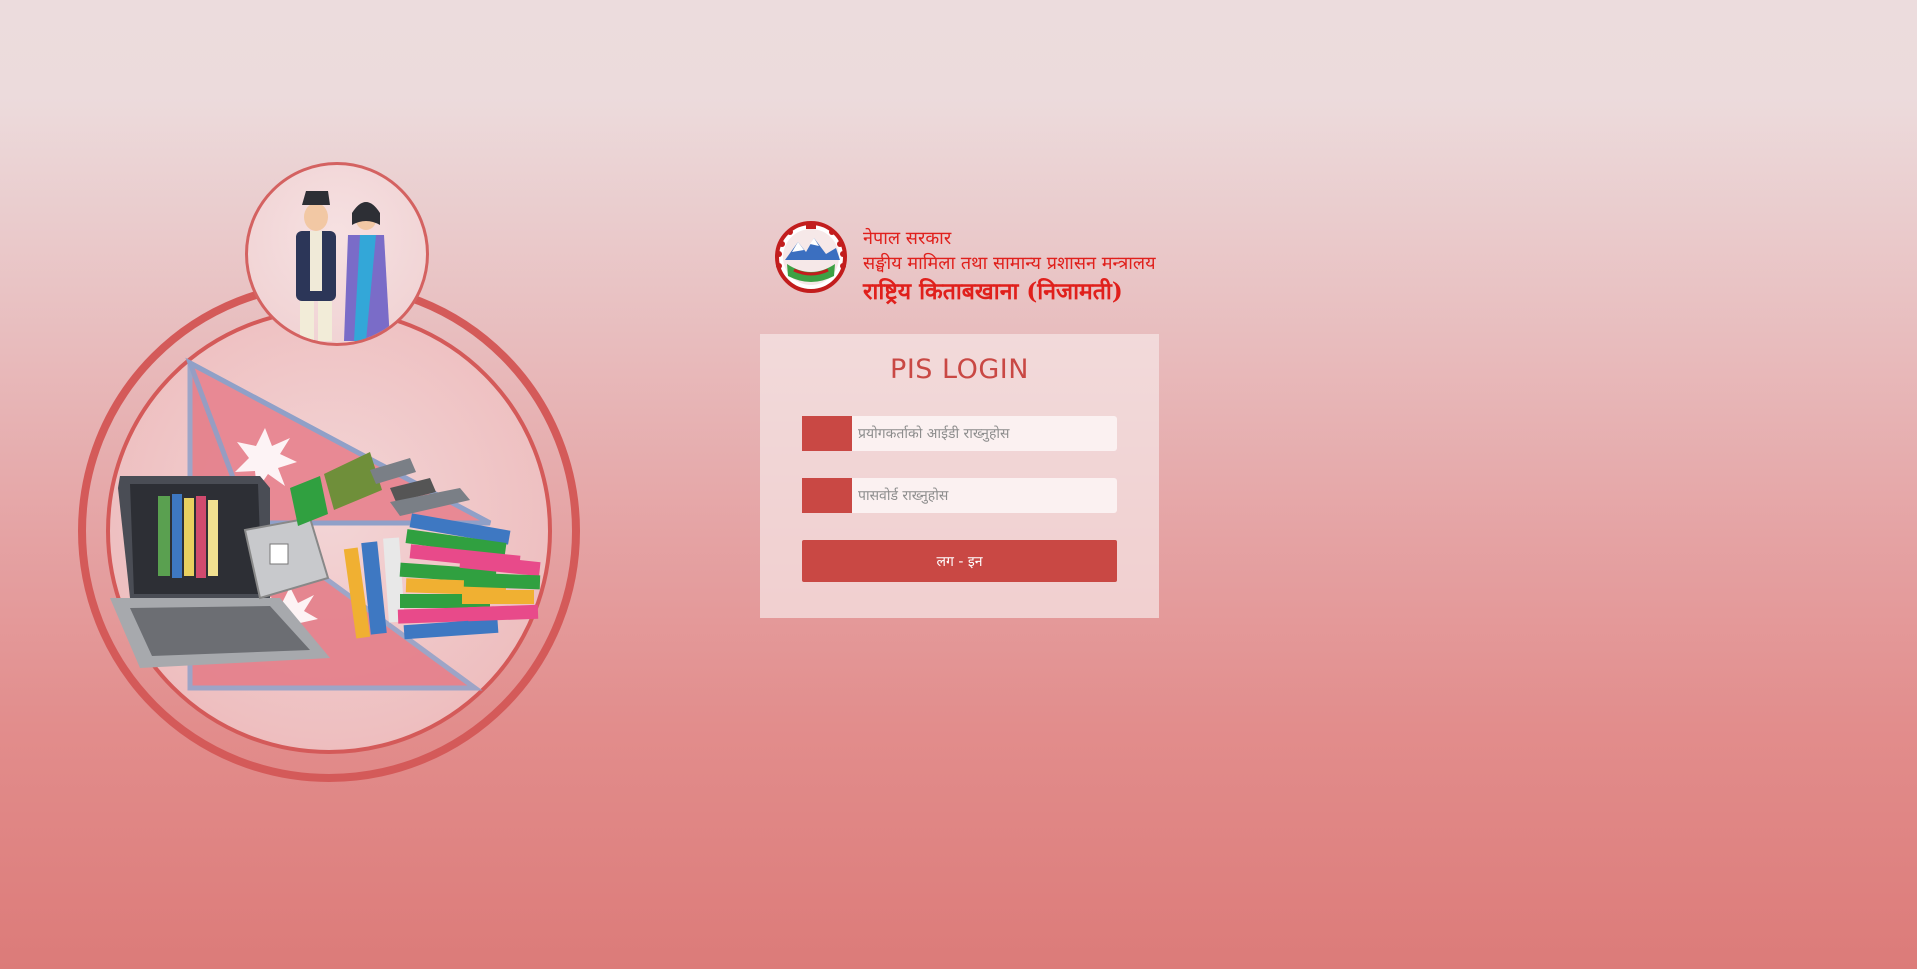  I want to click on login-title: PIS LOGIN, so click(959, 369).